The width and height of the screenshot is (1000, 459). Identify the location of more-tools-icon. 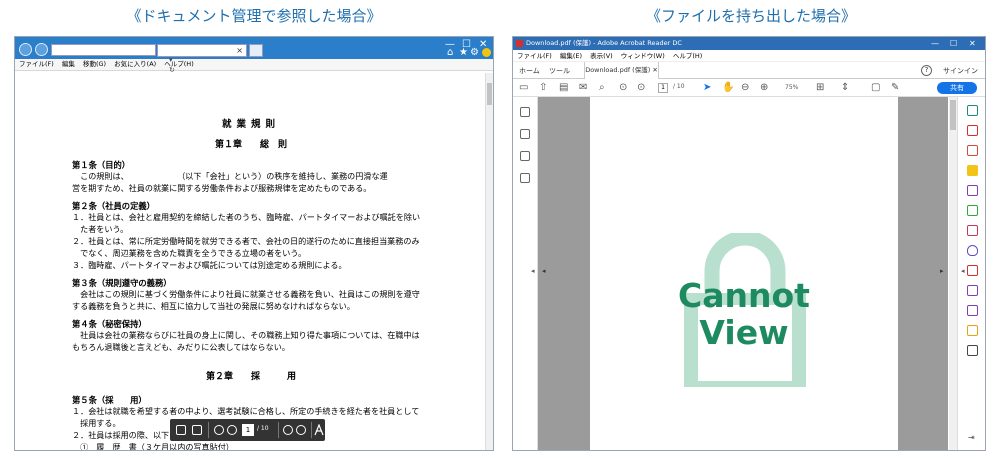
(972, 350).